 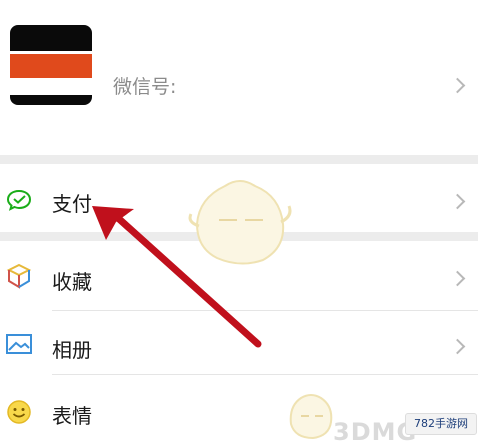 I want to click on annotation-arrow, so click(x=177, y=277).